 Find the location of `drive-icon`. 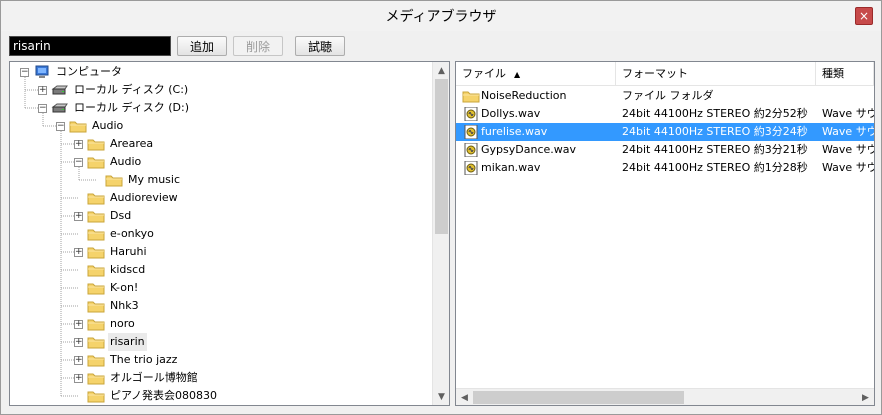

drive-icon is located at coordinates (60, 108).